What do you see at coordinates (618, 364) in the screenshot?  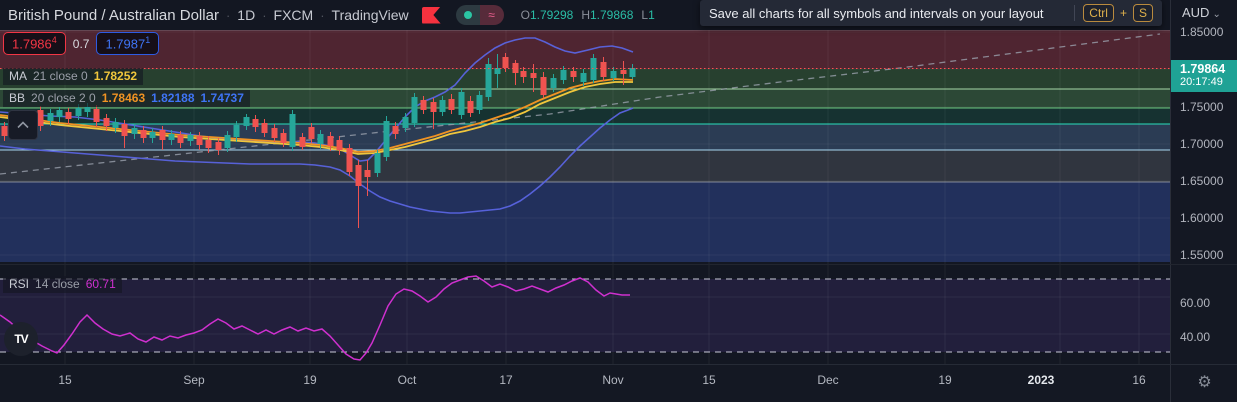 I see `axis-divider` at bounding box center [618, 364].